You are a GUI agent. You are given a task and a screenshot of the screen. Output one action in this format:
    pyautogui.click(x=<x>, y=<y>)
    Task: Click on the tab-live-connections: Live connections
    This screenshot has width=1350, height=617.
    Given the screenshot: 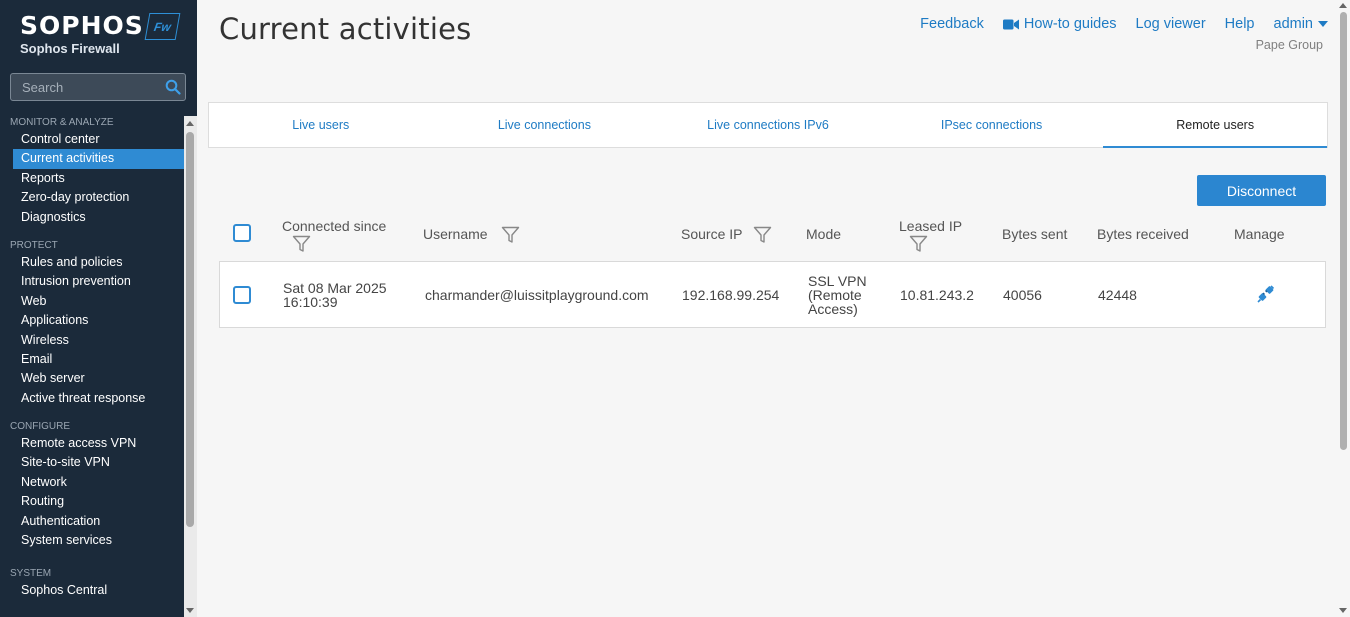 What is the action you would take?
    pyautogui.click(x=545, y=125)
    